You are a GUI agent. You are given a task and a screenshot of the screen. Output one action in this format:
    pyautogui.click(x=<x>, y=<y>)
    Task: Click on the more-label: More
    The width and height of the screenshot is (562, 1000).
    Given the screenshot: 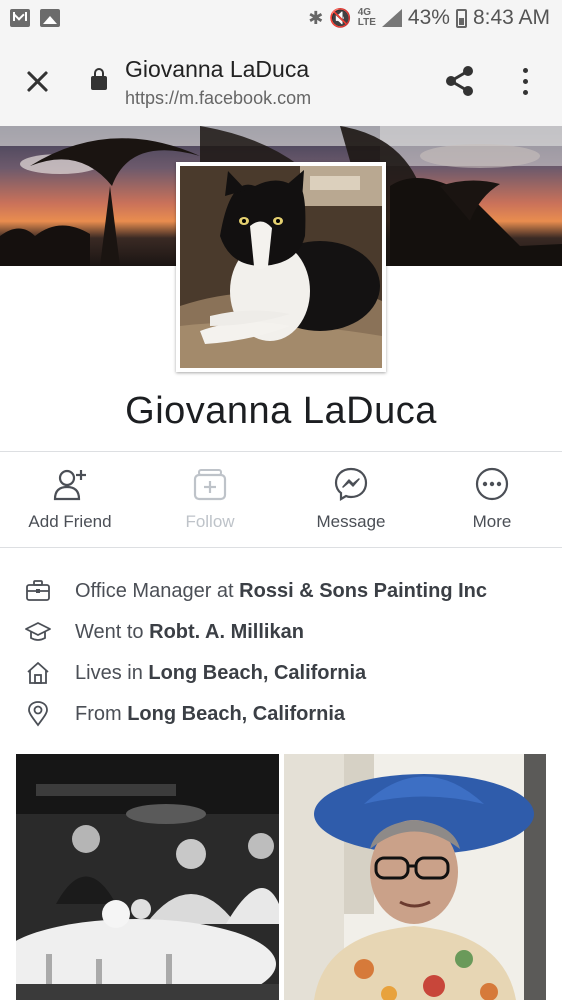 What is the action you would take?
    pyautogui.click(x=492, y=521)
    